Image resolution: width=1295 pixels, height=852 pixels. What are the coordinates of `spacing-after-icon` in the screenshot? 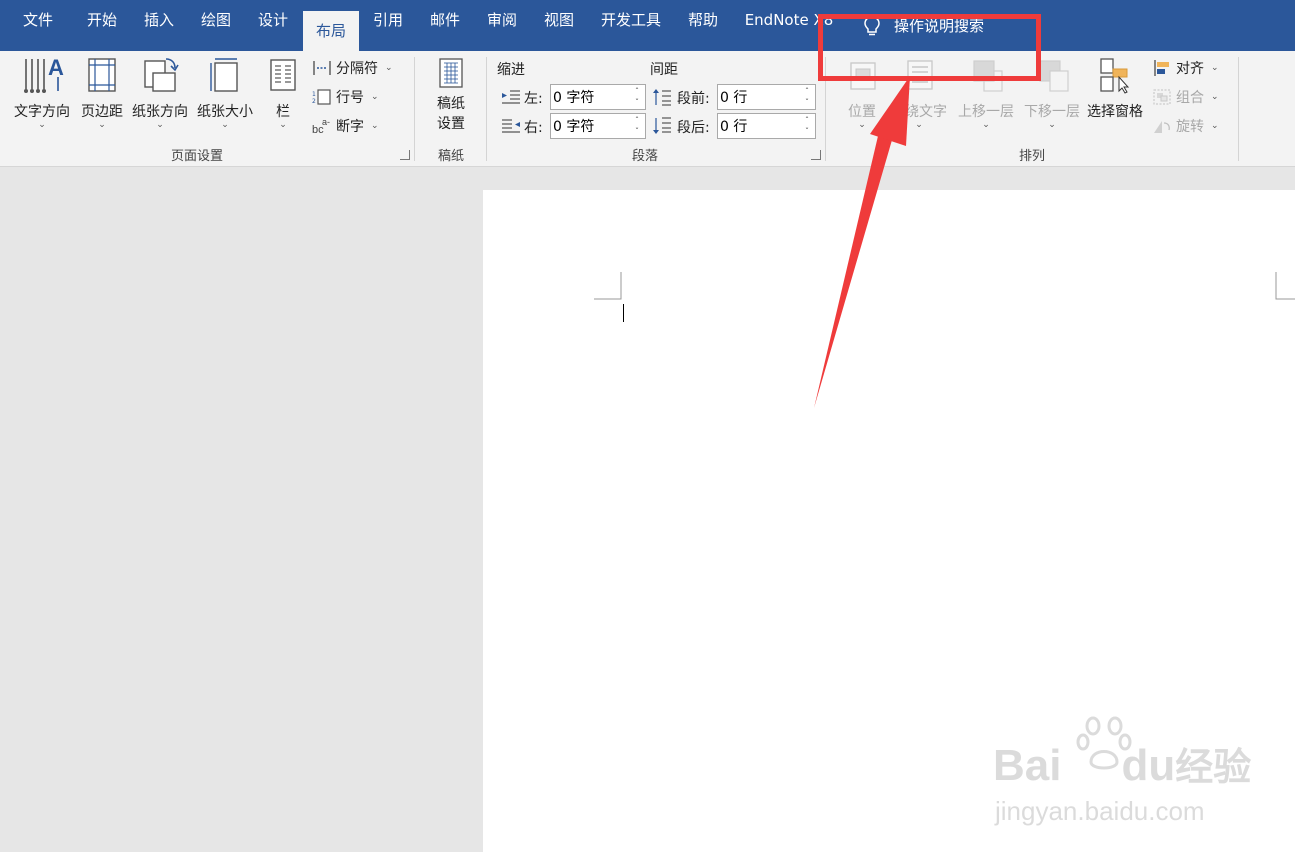 It's located at (662, 125).